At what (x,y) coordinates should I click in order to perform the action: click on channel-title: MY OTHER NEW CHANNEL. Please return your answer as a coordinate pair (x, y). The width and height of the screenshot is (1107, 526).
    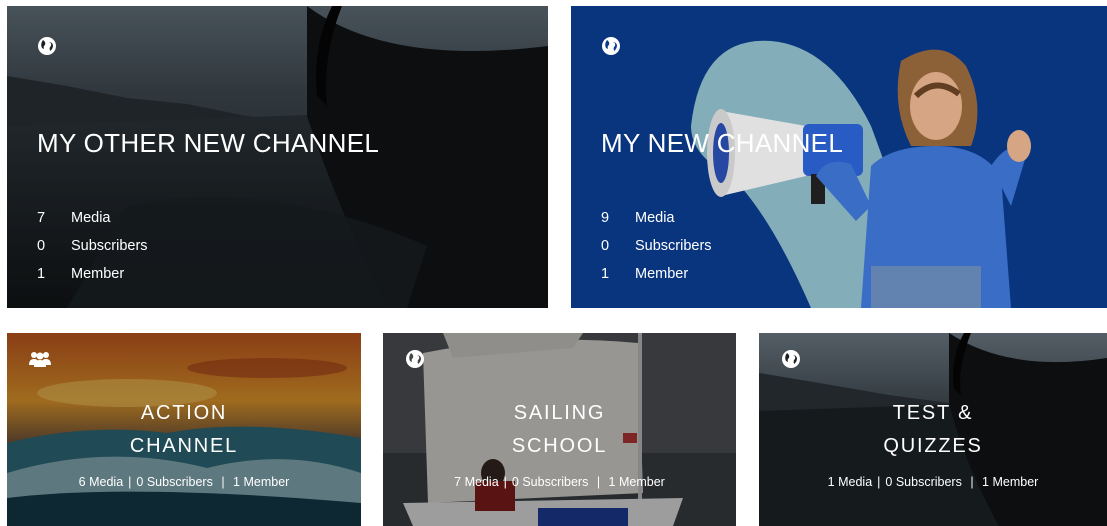
    Looking at the image, I should click on (208, 143).